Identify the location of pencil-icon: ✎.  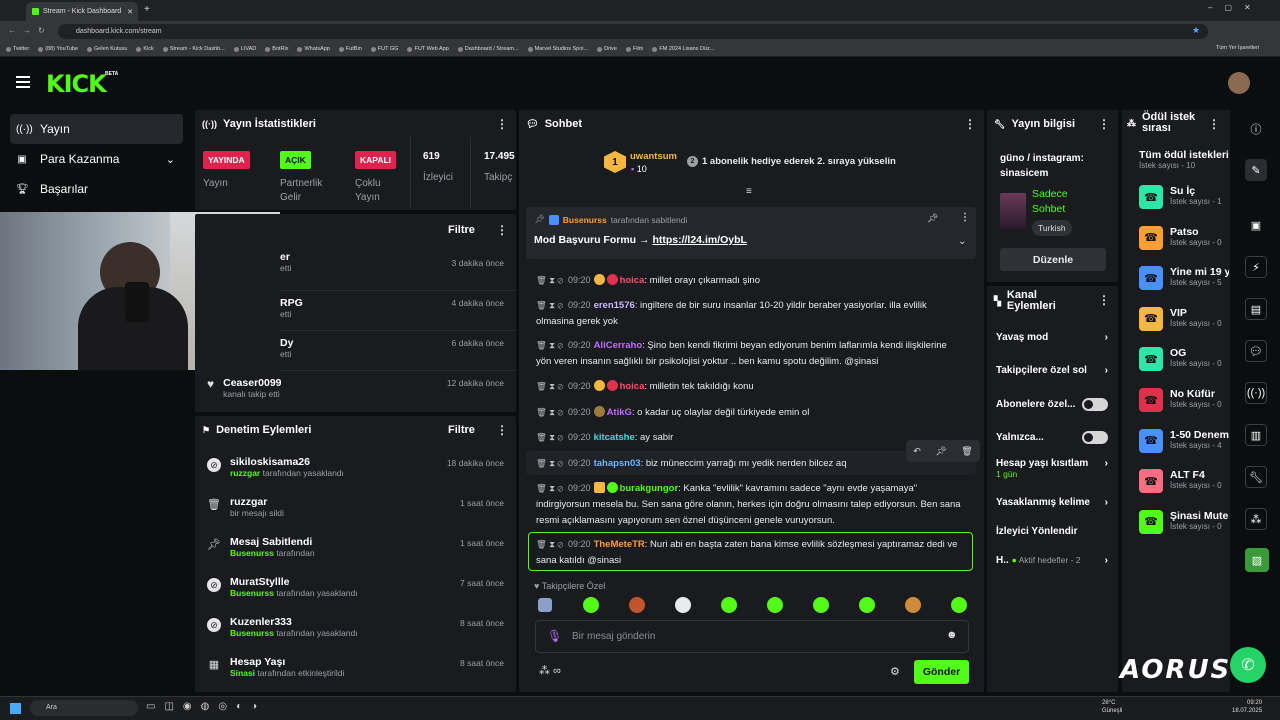
(1256, 170).